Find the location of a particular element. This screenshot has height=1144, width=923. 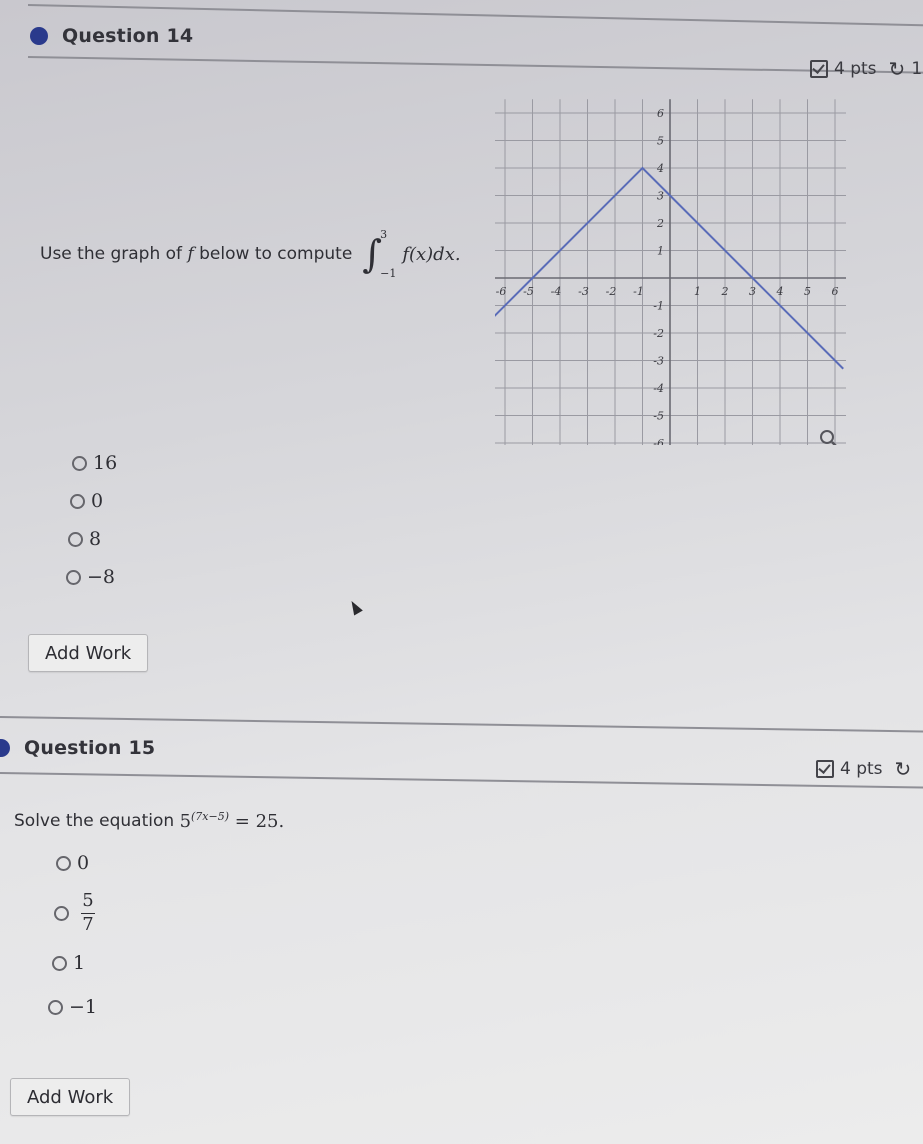

question-15-options: 0 5 7 1 −1 is located at coordinates (72, 935).